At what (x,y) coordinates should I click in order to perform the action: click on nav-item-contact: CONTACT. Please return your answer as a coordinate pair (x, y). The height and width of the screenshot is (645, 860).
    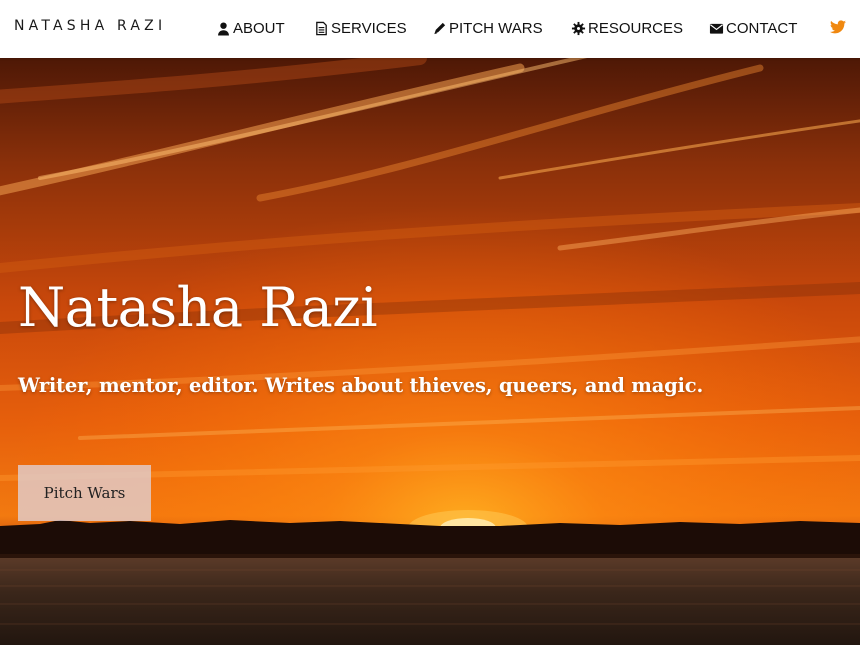
    Looking at the image, I should click on (753, 28).